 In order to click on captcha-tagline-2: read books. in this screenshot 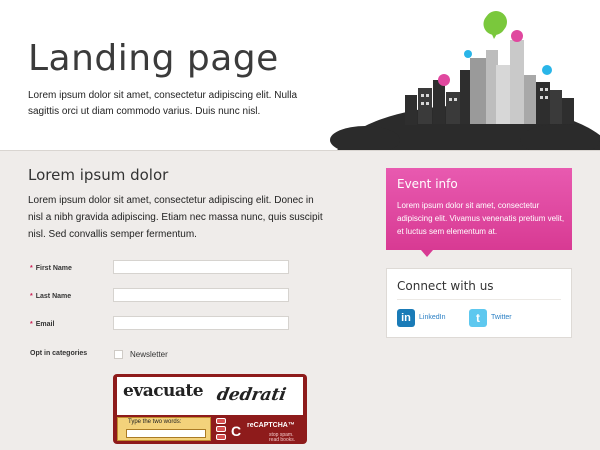, I will do `click(282, 440)`.